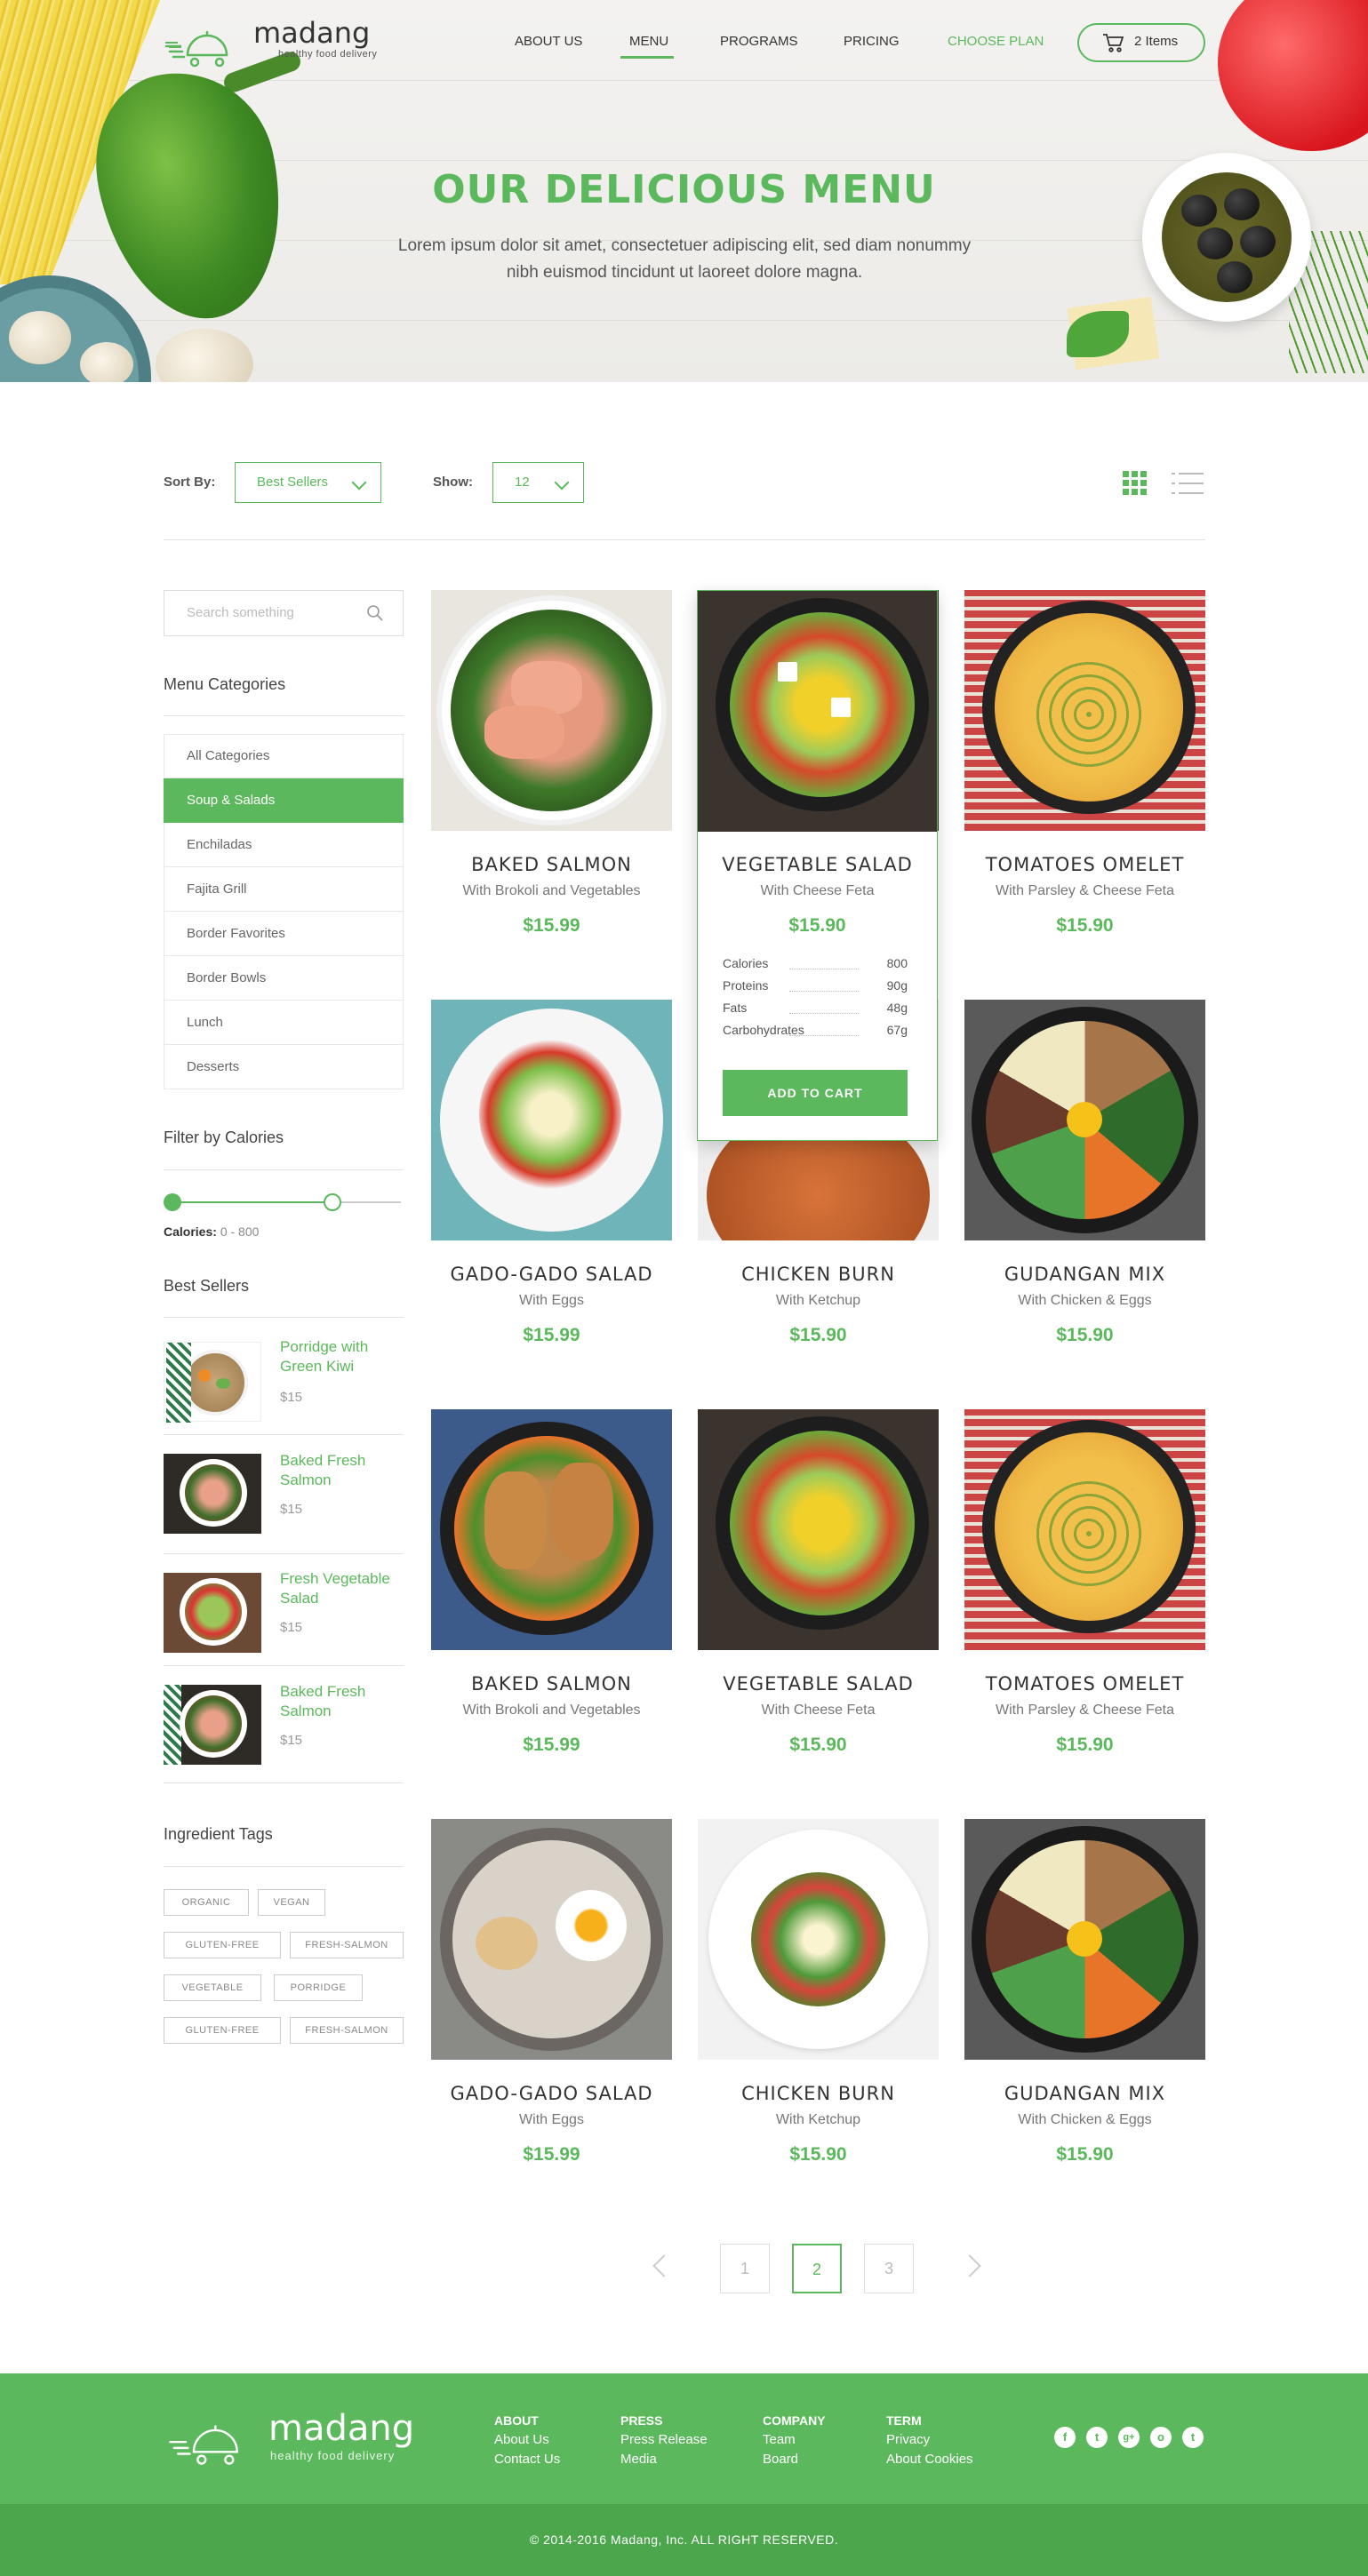 Image resolution: width=1368 pixels, height=2576 pixels. What do you see at coordinates (548, 42) in the screenshot?
I see `nav-about-us: ABOUT US` at bounding box center [548, 42].